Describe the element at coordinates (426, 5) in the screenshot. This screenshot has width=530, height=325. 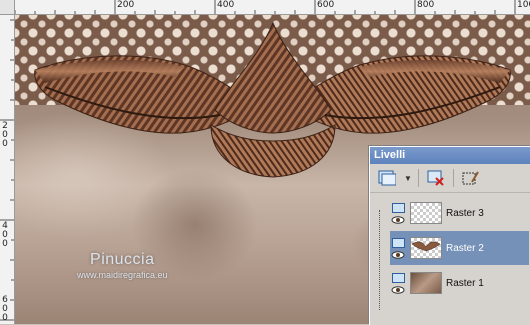
I see `ruler-label: 800` at that location.